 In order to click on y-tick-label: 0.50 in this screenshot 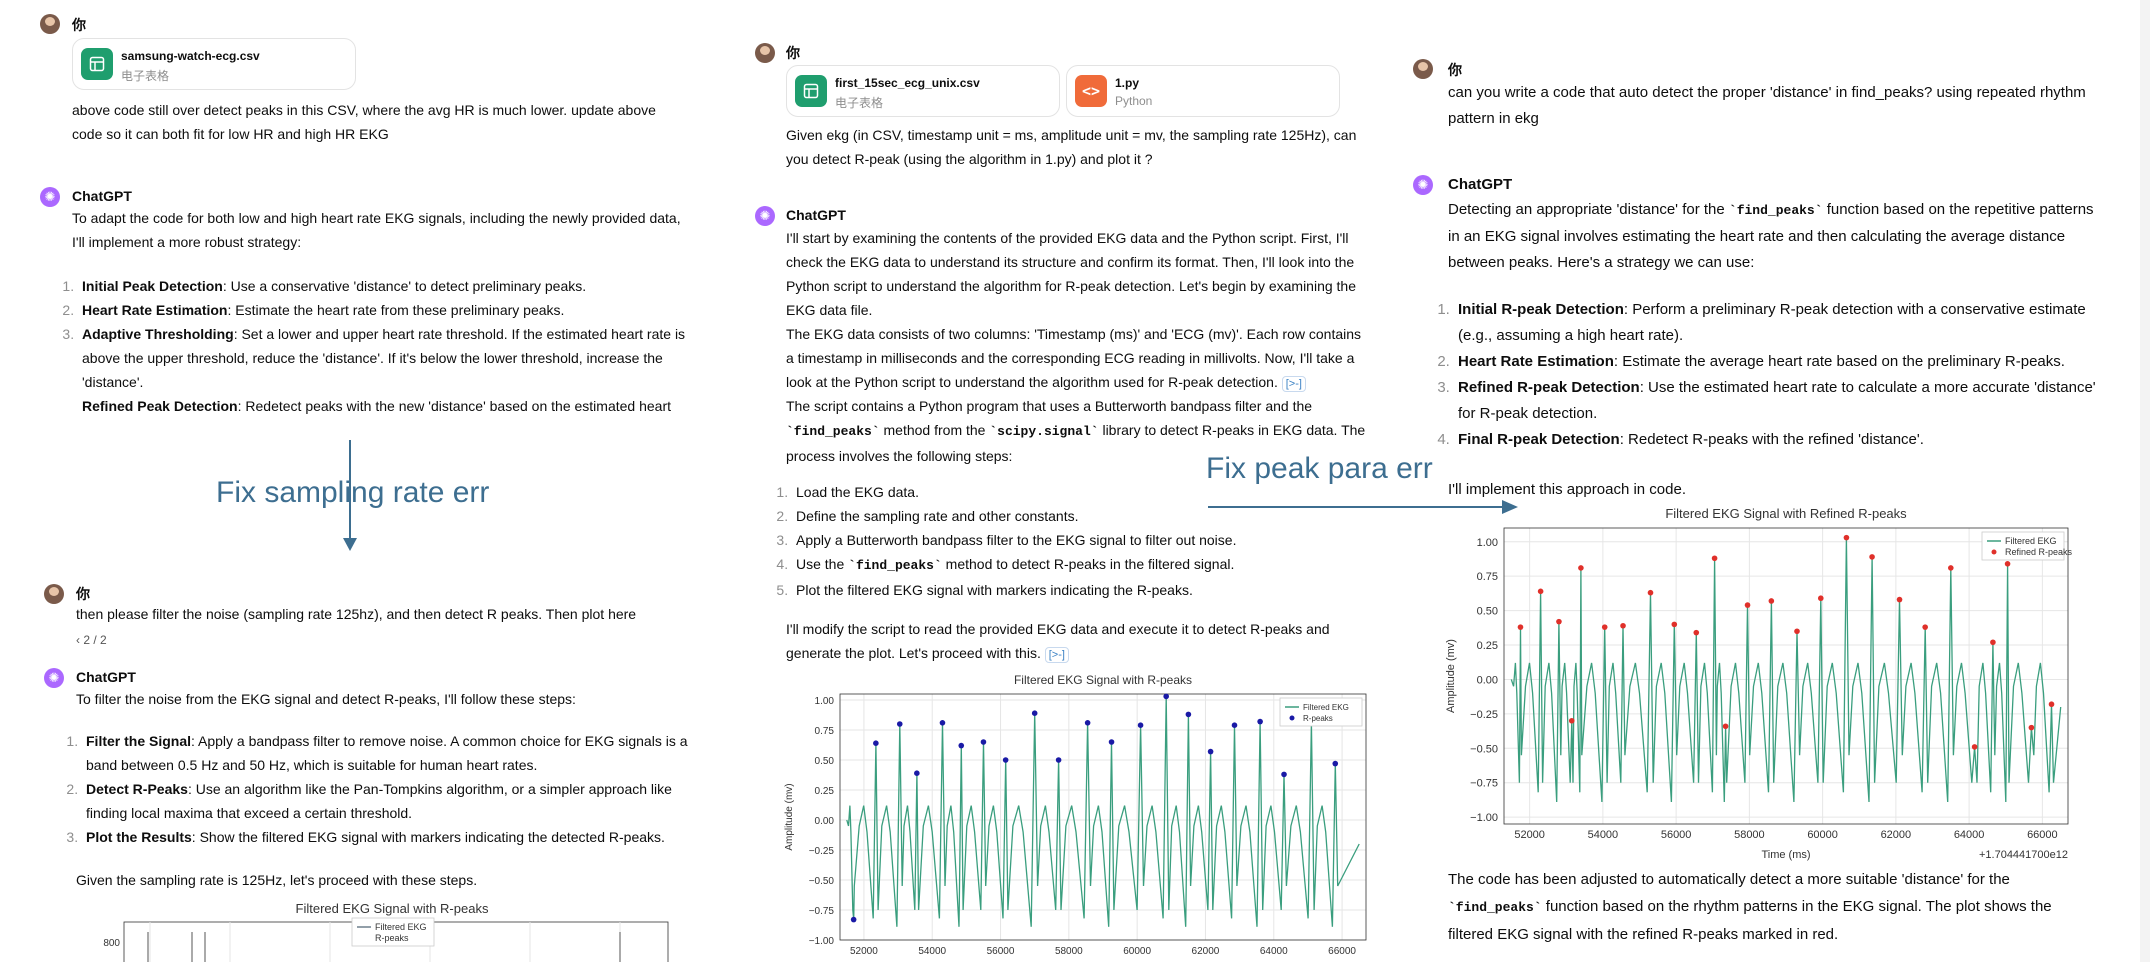, I will do `click(825, 761)`.